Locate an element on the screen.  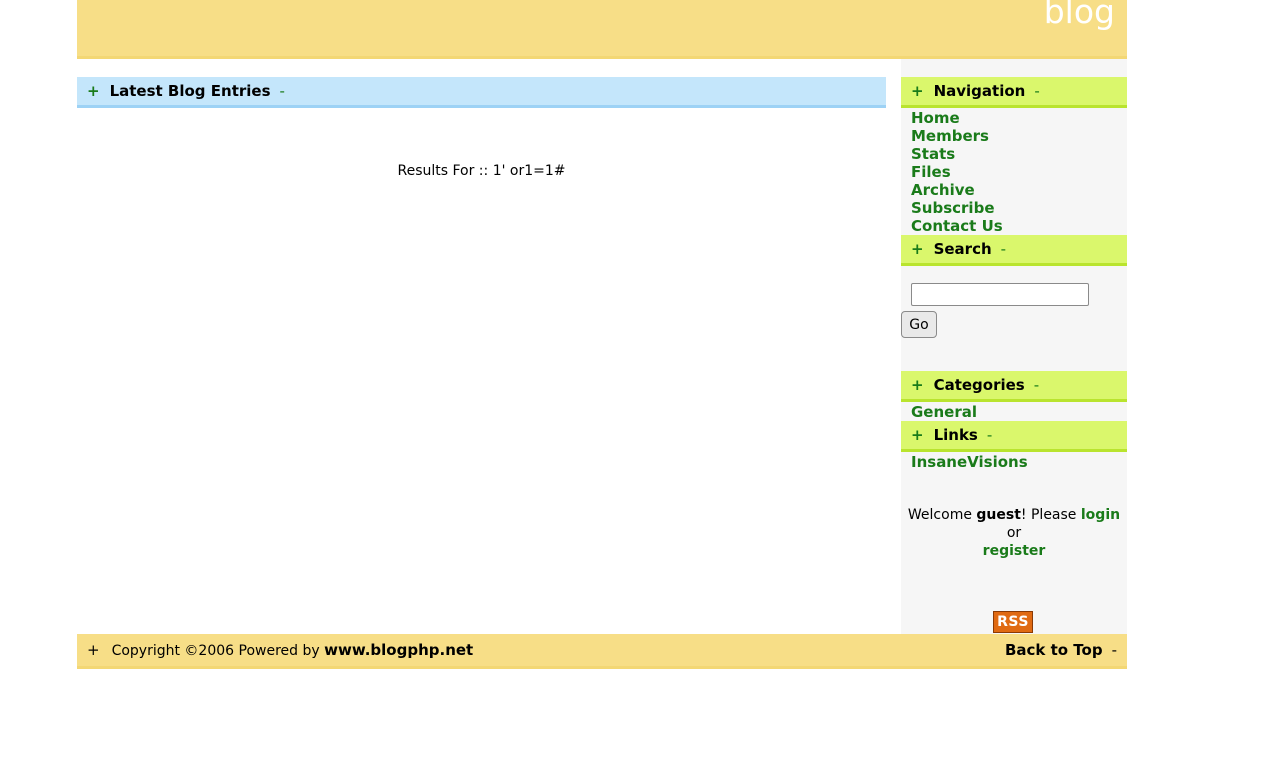
links-panel: + Links - InsaneVisions is located at coordinates (1014, 446).